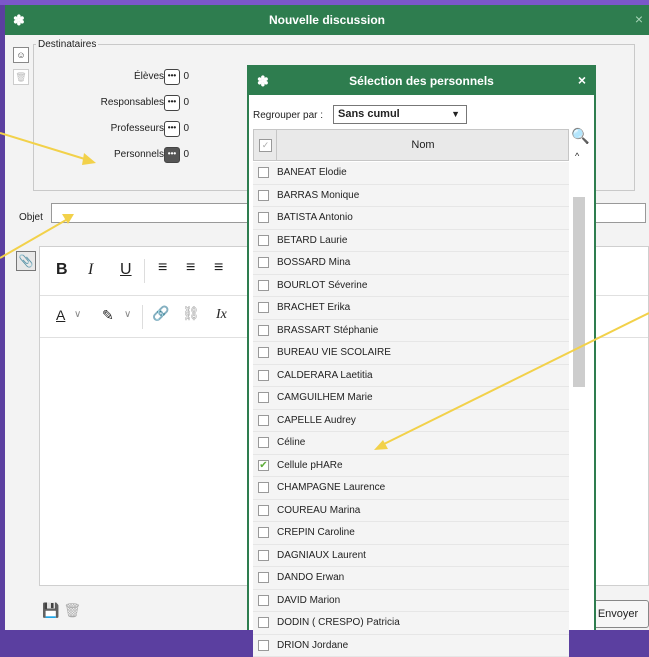 This screenshot has width=649, height=657. Describe the element at coordinates (312, 645) in the screenshot. I see `staff-name: DRION Jordane` at that location.